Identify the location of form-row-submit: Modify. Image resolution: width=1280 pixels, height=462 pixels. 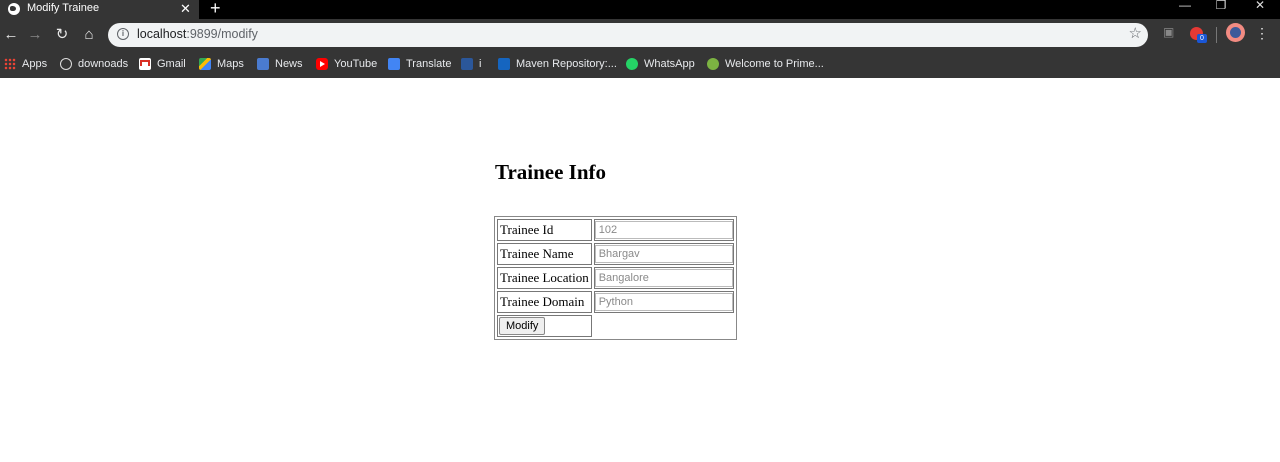
(615, 326).